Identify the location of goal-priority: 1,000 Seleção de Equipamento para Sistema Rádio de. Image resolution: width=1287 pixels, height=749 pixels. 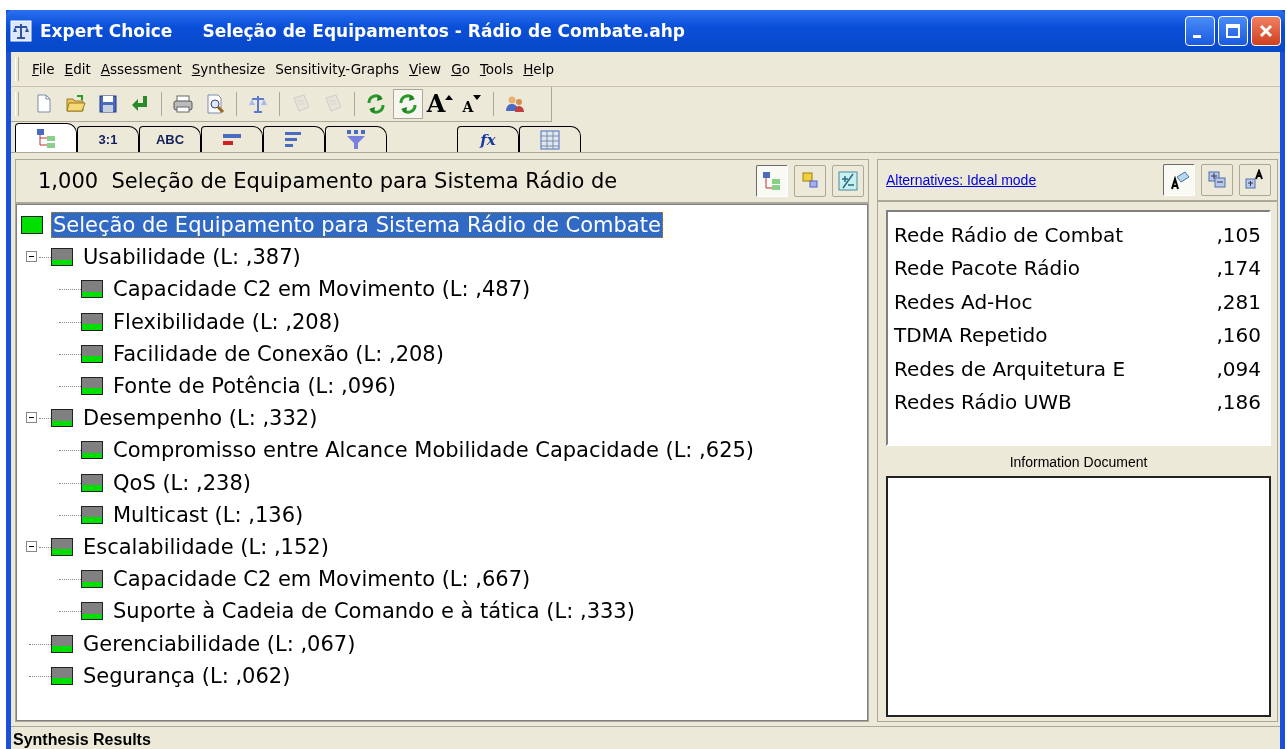
(328, 181).